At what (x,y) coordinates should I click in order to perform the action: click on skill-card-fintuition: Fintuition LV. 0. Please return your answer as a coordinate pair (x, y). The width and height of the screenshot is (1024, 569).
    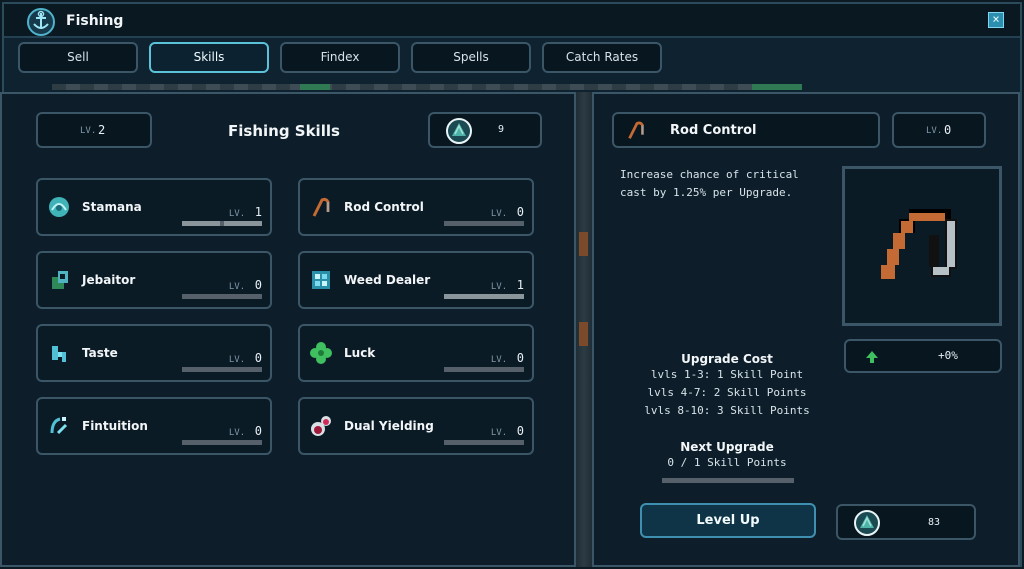
    Looking at the image, I should click on (154, 426).